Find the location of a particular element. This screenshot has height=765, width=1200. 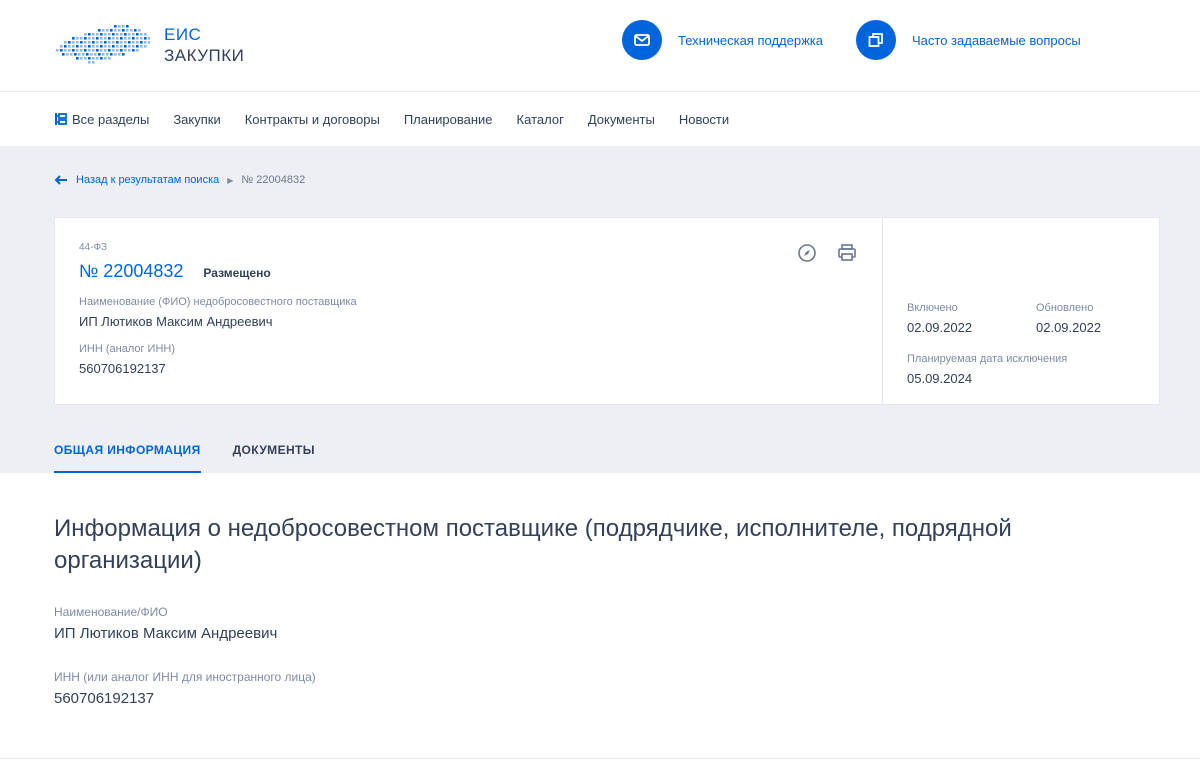

included-value: 02.09.2022 is located at coordinates (940, 327).